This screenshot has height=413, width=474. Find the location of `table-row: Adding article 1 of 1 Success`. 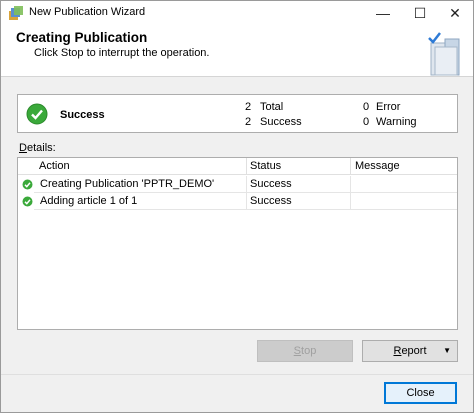

table-row: Adding article 1 of 1 Success is located at coordinates (237, 201).